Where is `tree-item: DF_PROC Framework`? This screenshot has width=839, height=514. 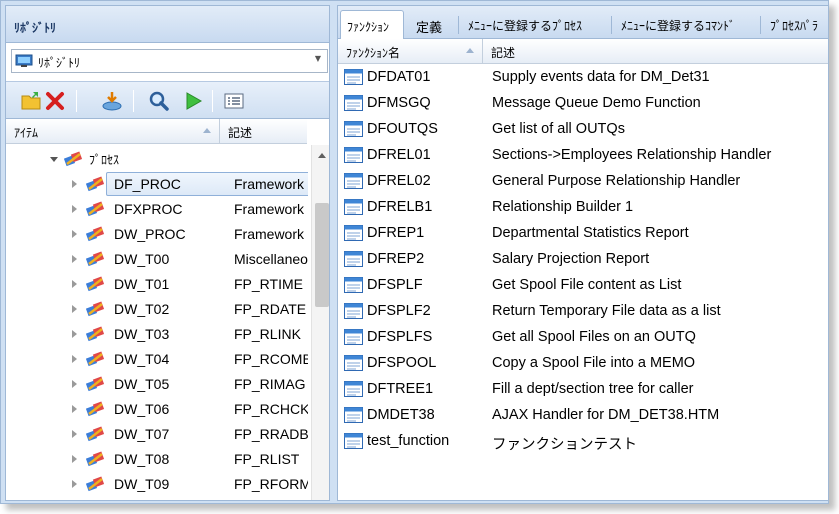
tree-item: DF_PROC Framework is located at coordinates (157, 184).